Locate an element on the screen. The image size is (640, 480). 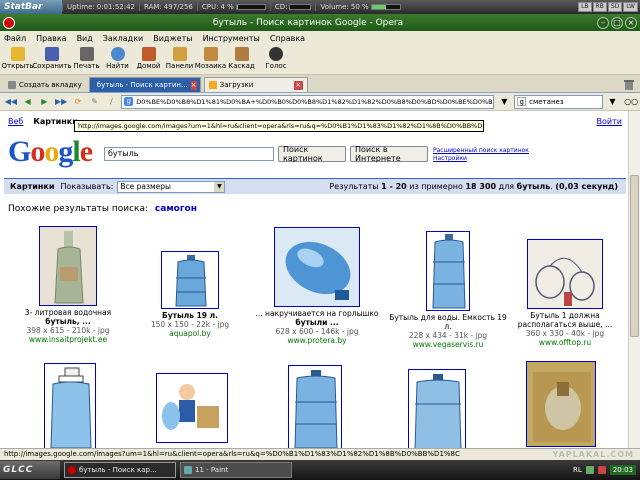
search-field: g сметанез is located at coordinates (558, 101).